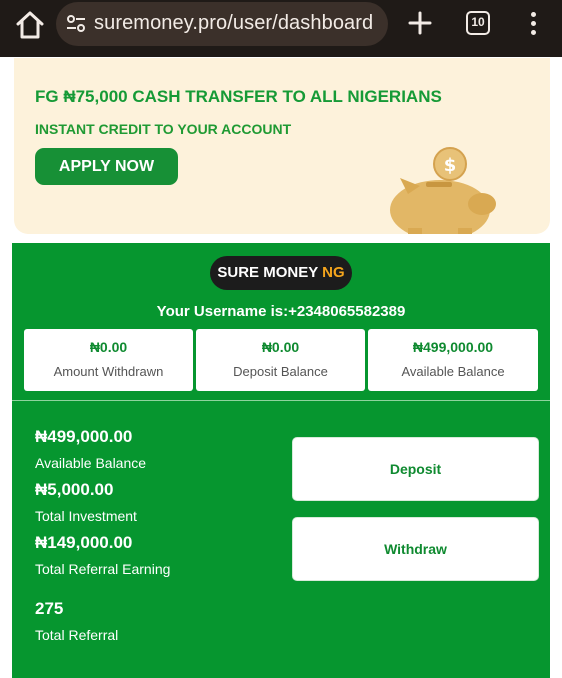 The width and height of the screenshot is (562, 678). Describe the element at coordinates (77, 635) in the screenshot. I see `stat-total-referral-label: Total Referral` at that location.